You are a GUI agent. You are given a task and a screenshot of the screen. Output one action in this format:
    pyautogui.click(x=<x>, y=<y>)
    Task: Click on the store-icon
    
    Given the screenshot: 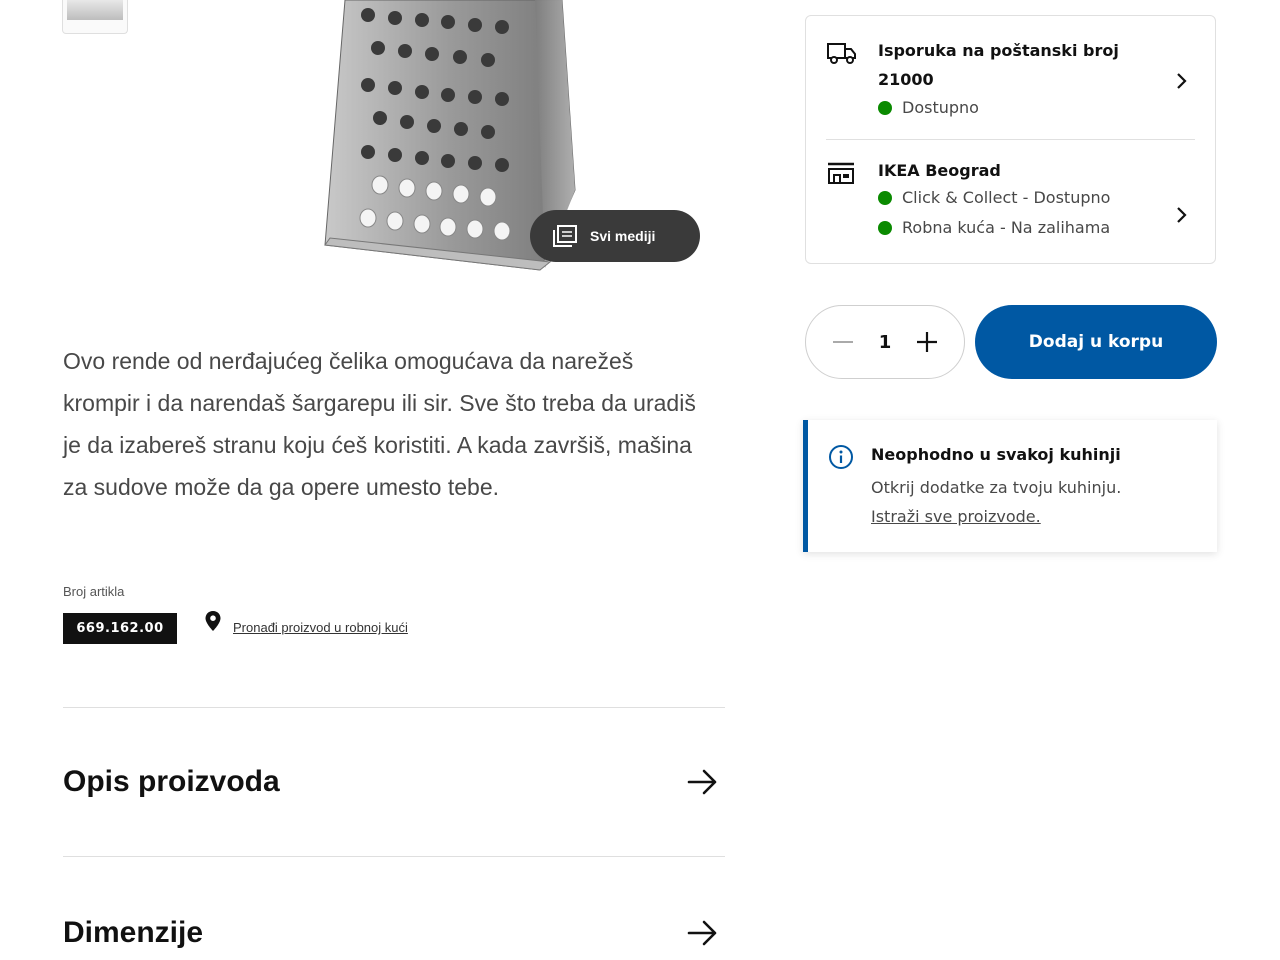 What is the action you would take?
    pyautogui.click(x=841, y=173)
    